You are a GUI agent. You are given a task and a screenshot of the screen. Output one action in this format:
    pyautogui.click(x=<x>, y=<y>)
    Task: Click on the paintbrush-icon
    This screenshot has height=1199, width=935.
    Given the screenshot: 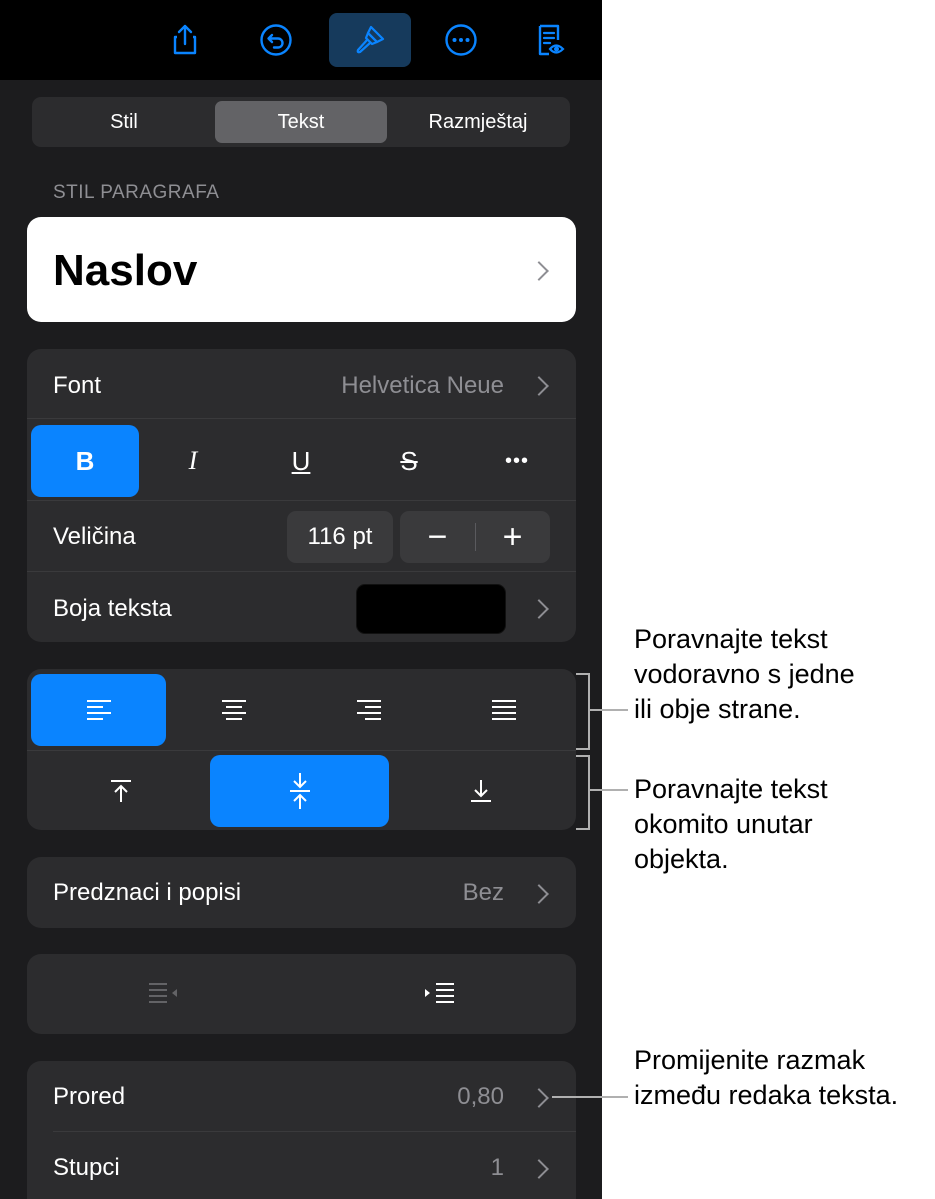 What is the action you would take?
    pyautogui.click(x=370, y=39)
    